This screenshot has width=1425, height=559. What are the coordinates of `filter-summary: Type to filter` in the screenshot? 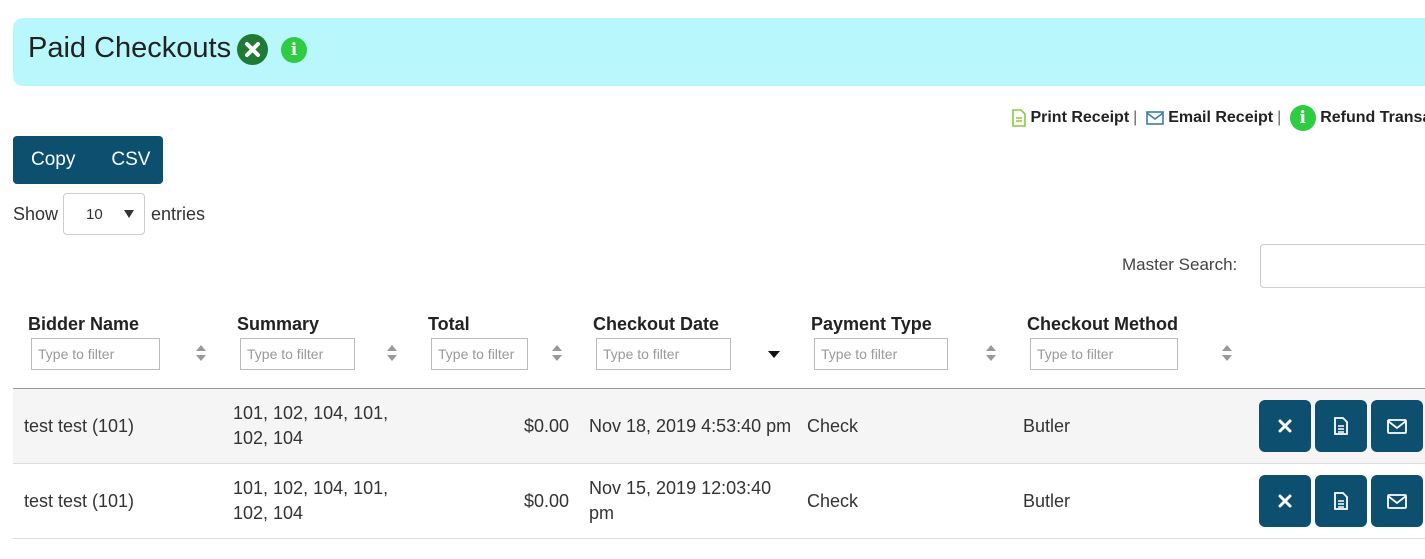 It's located at (297, 354).